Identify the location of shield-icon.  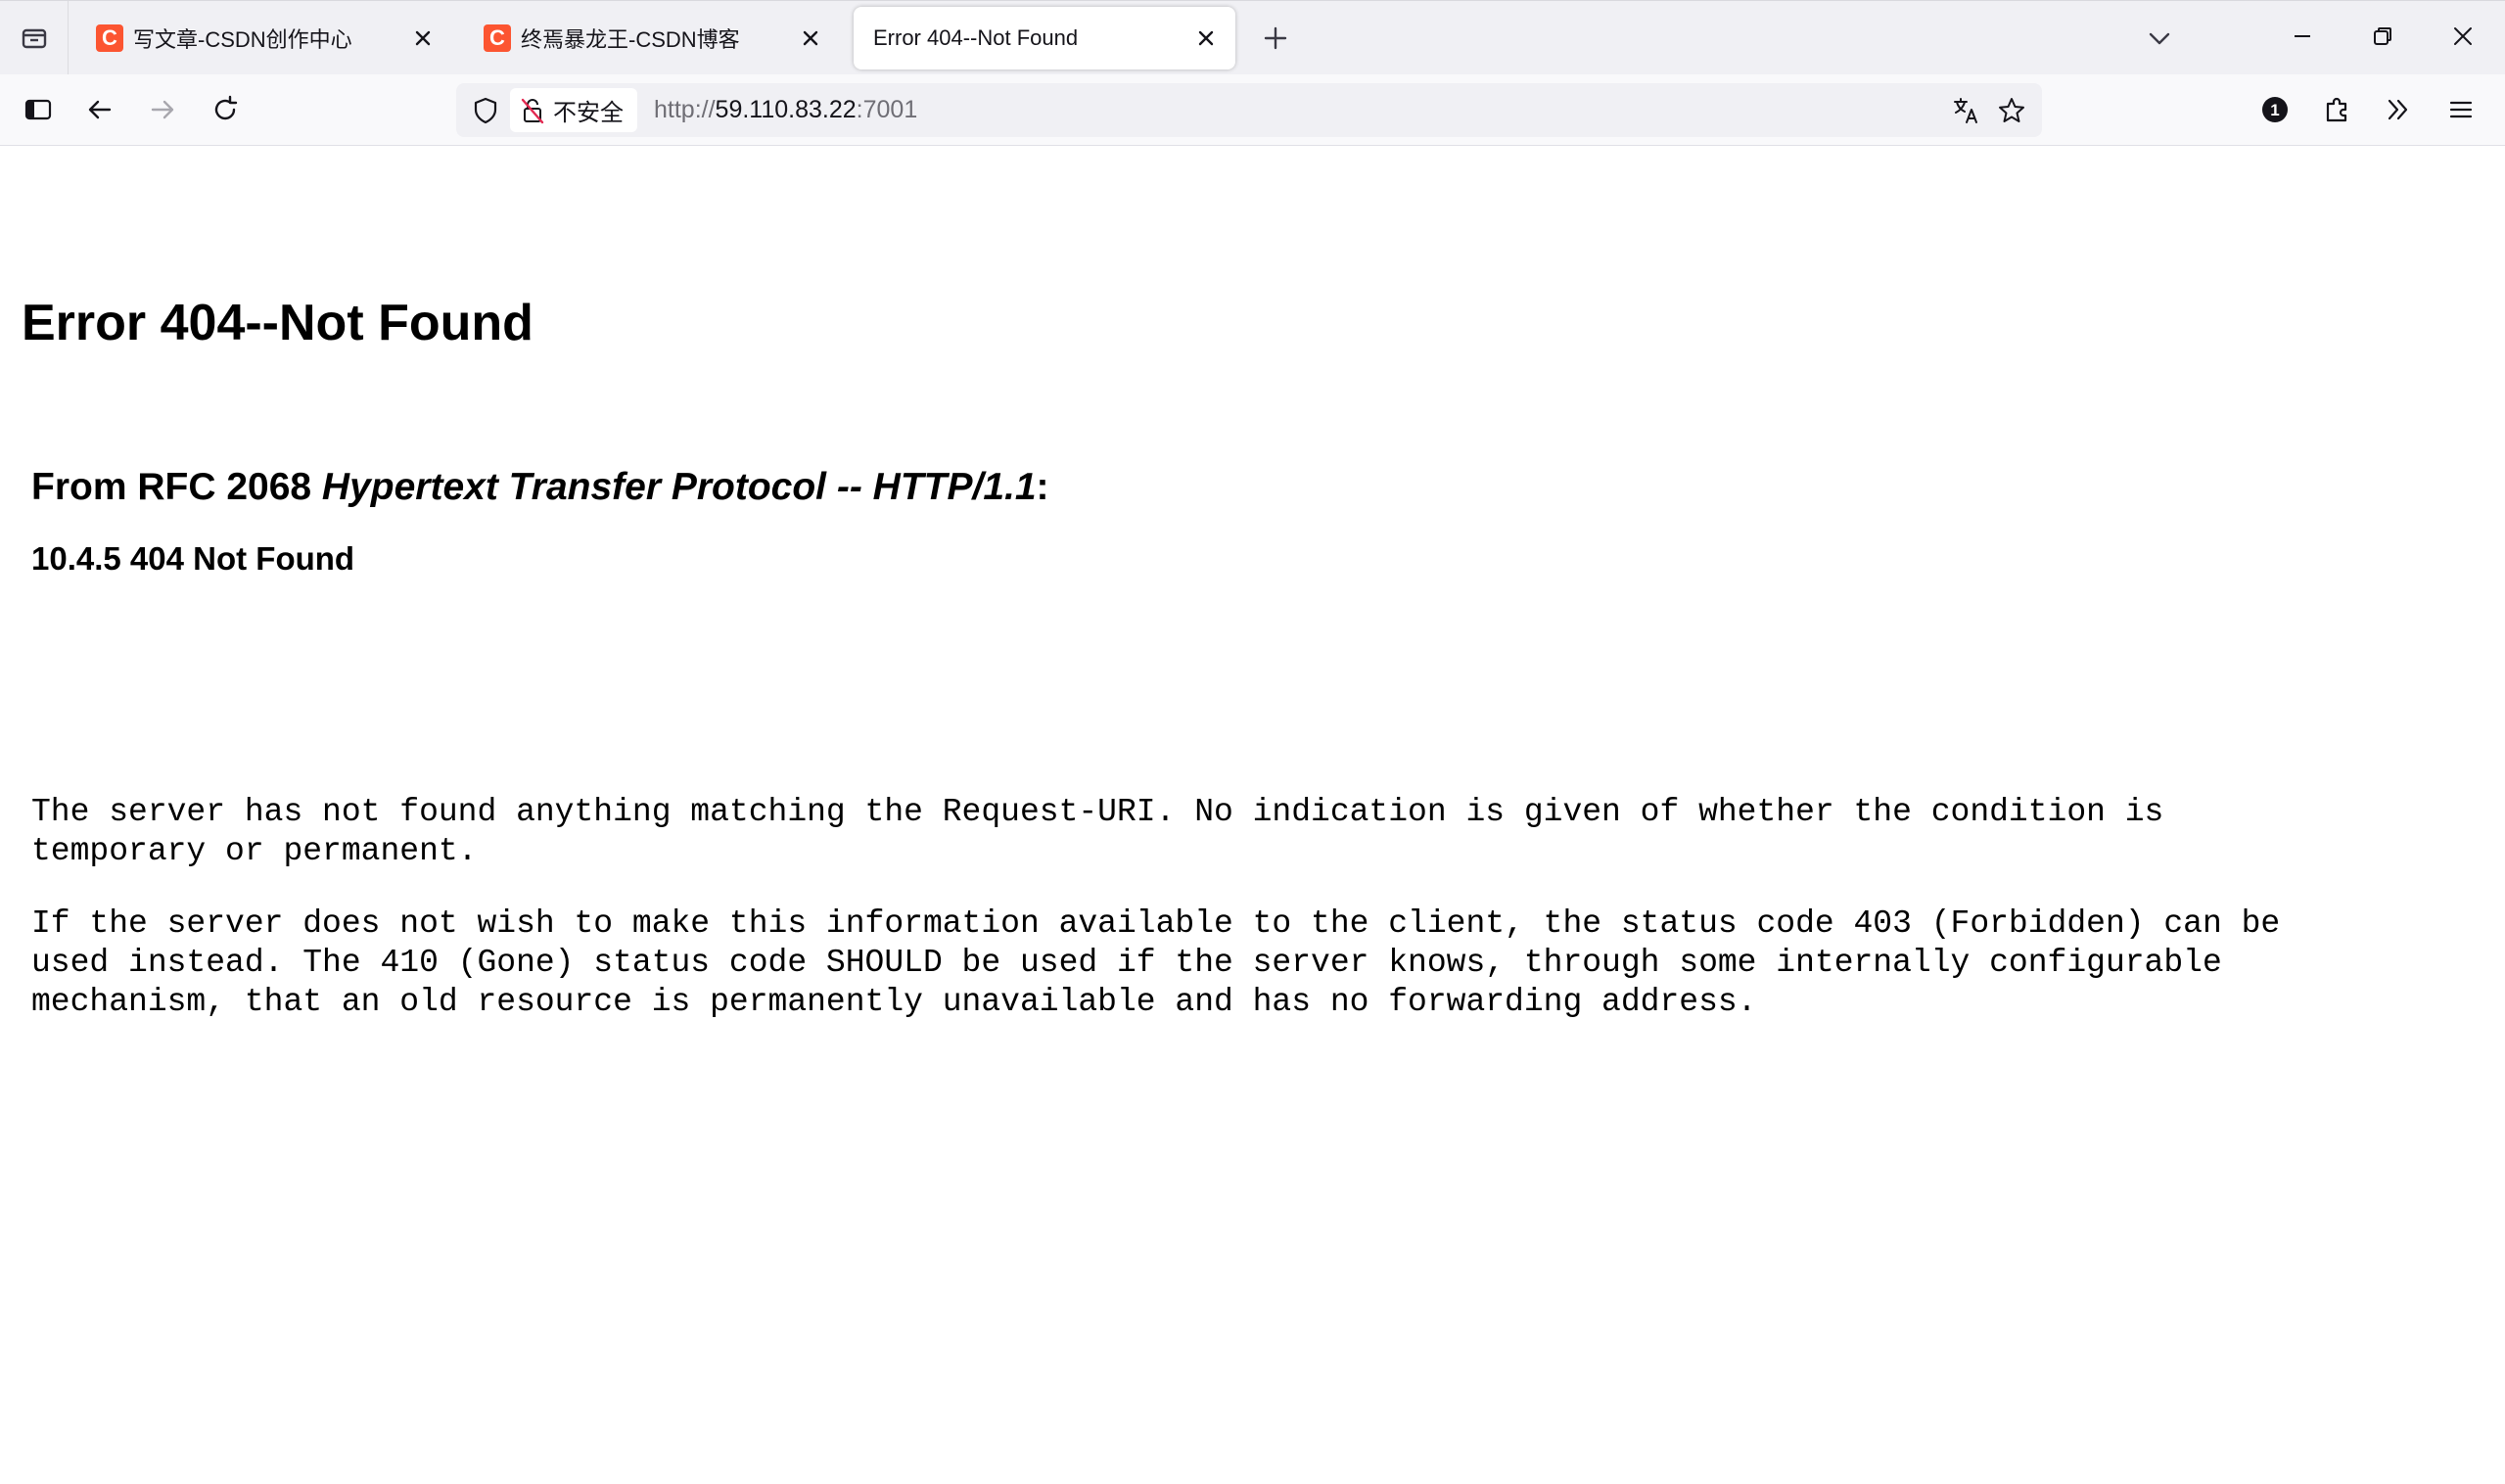
(485, 110).